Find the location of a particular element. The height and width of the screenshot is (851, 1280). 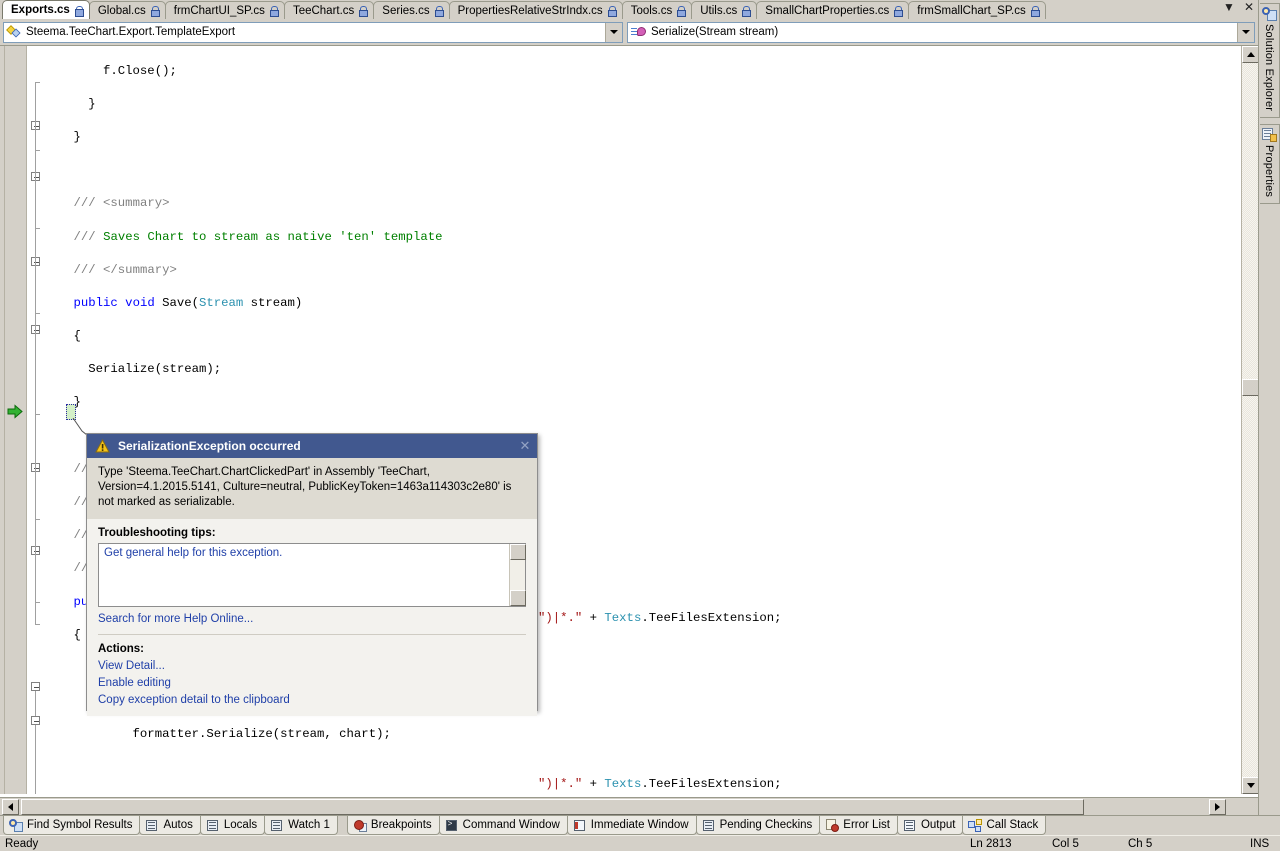

tool-tab-label: Immediate Window is located at coordinates (639, 825).